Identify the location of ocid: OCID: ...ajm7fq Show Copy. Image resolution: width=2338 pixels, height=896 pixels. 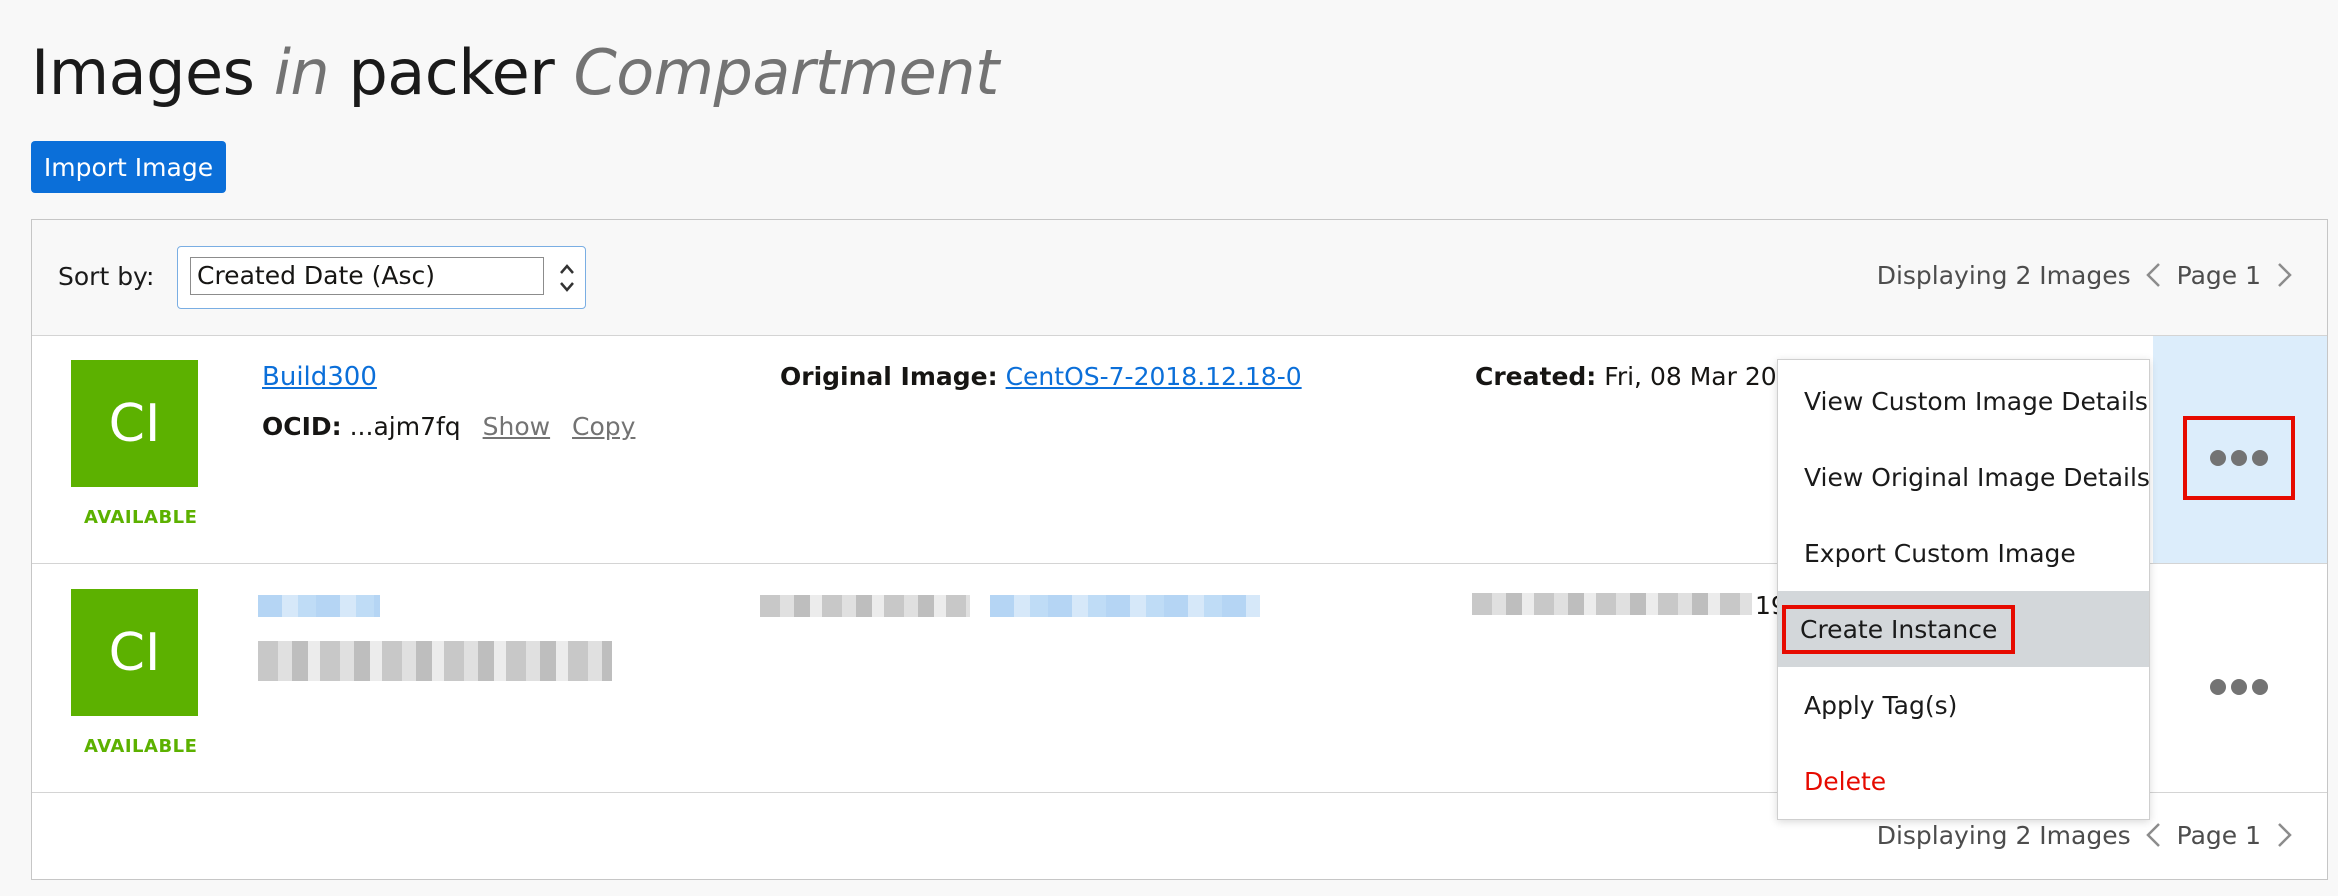
(448, 426).